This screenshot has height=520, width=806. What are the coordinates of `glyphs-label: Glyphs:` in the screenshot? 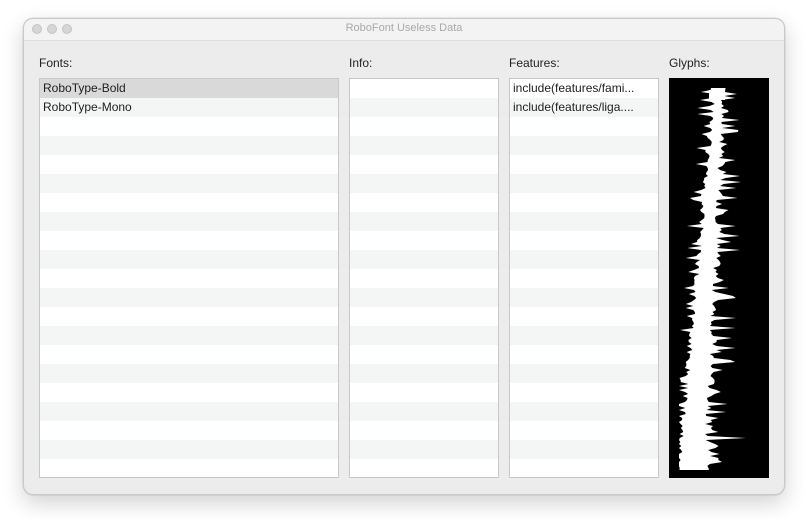 It's located at (689, 63).